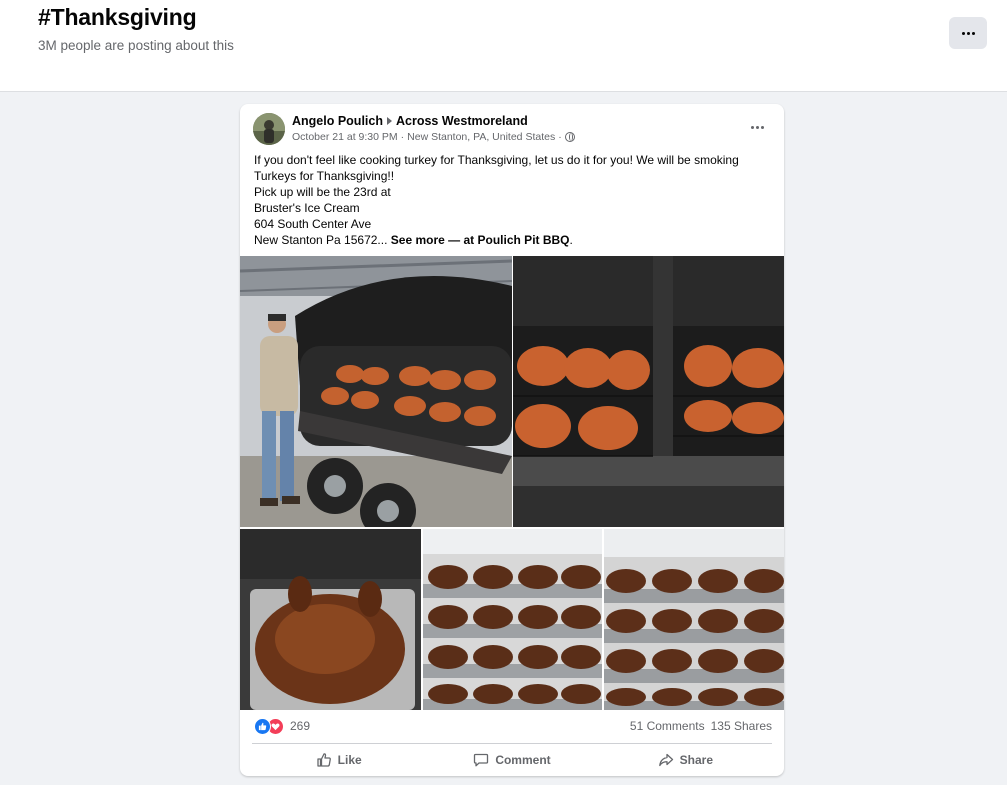 The height and width of the screenshot is (785, 1007). Describe the element at coordinates (349, 760) in the screenshot. I see `like-label: Like` at that location.